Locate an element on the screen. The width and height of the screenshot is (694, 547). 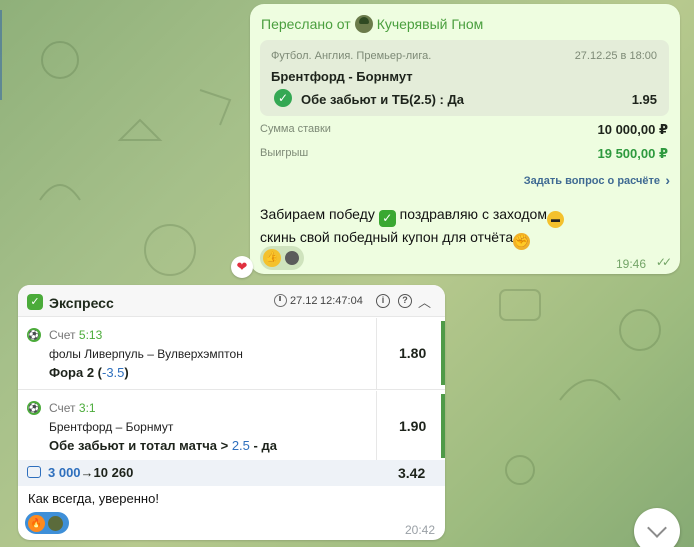
summary-amounts: 3 000→10 260 is located at coordinates (90, 472).